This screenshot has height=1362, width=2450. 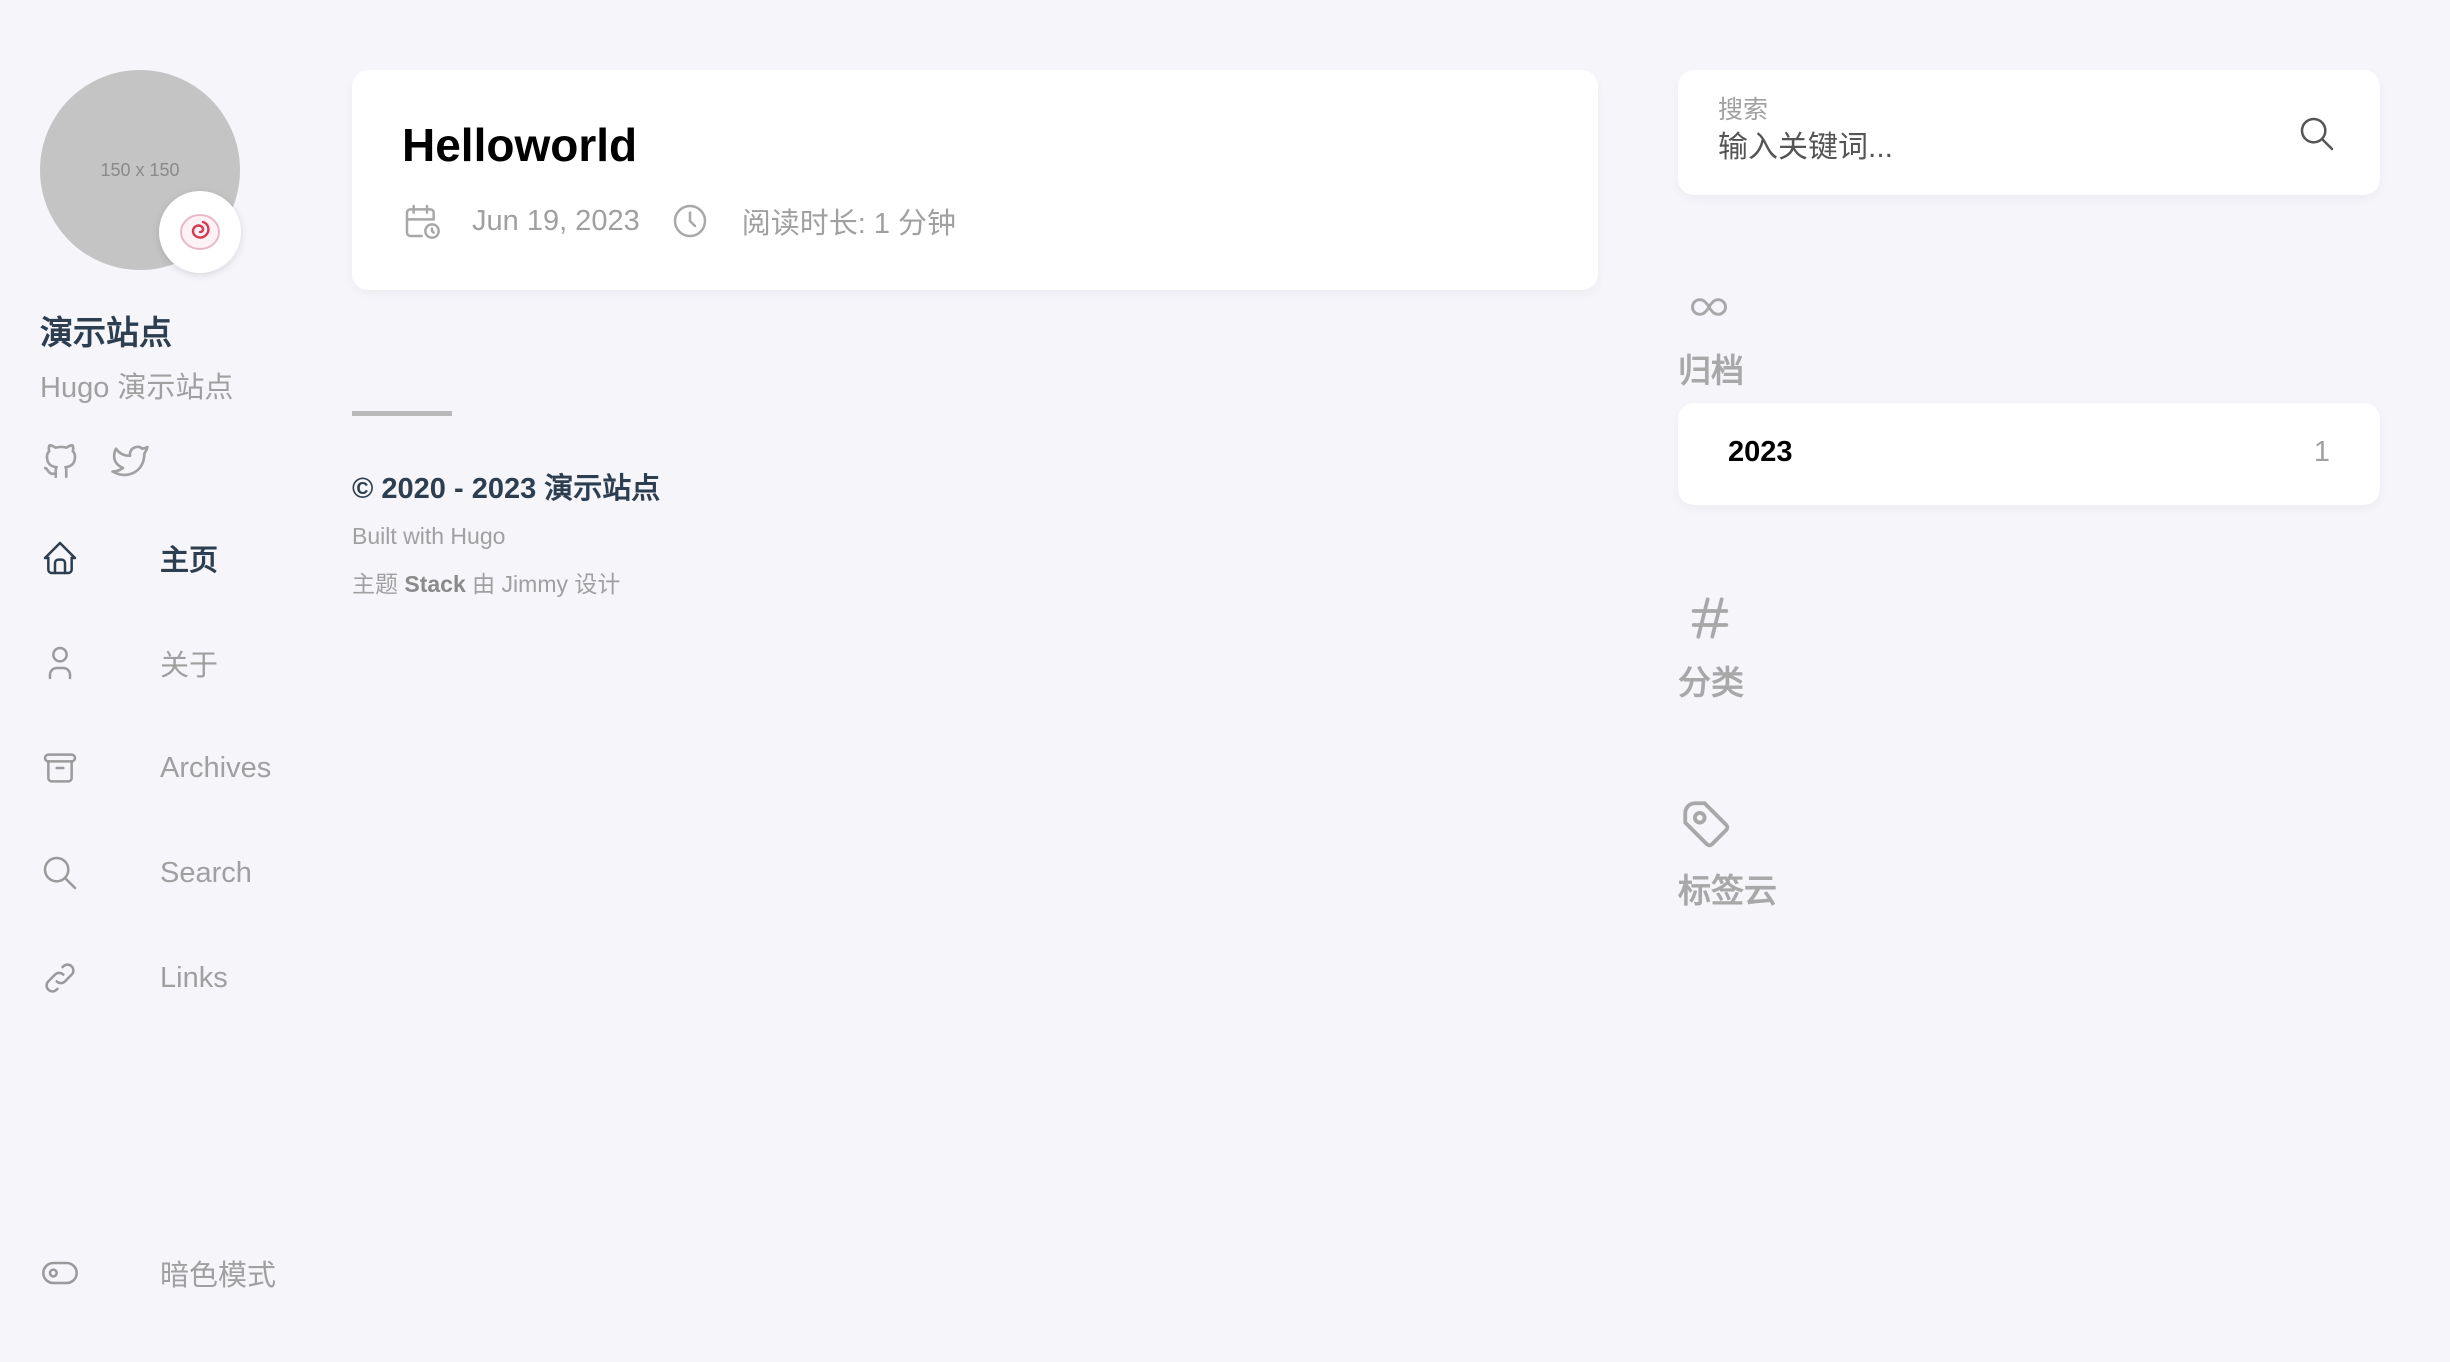 I want to click on built-with-hugo: Built with Hugo, so click(x=428, y=536).